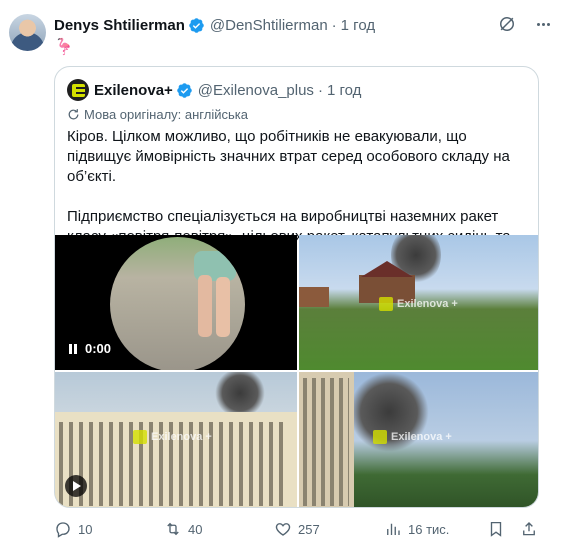 The width and height of the screenshot is (567, 560). Describe the element at coordinates (195, 529) in the screenshot. I see `retweet-count: 40` at that location.